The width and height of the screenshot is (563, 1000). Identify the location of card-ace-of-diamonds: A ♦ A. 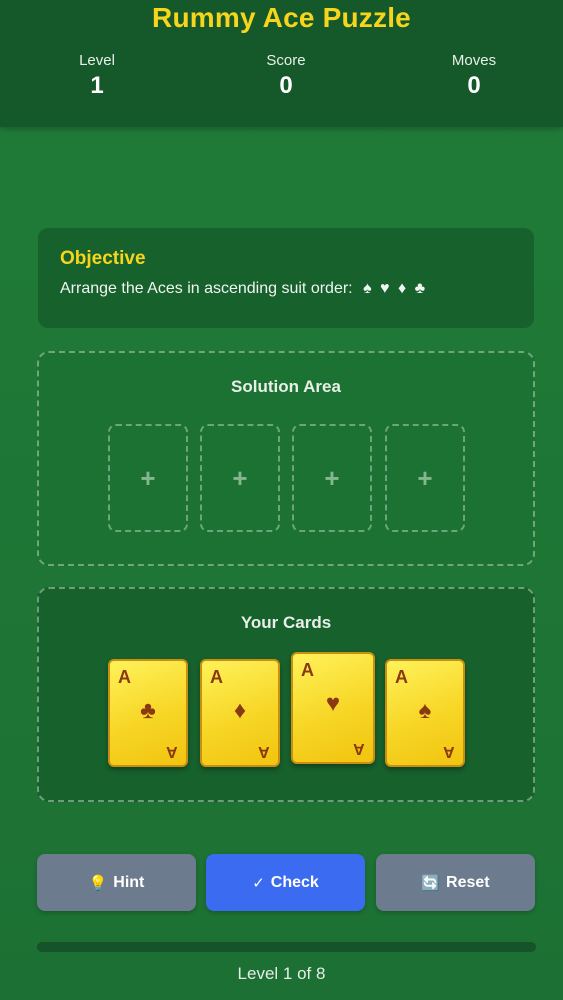
(240, 713).